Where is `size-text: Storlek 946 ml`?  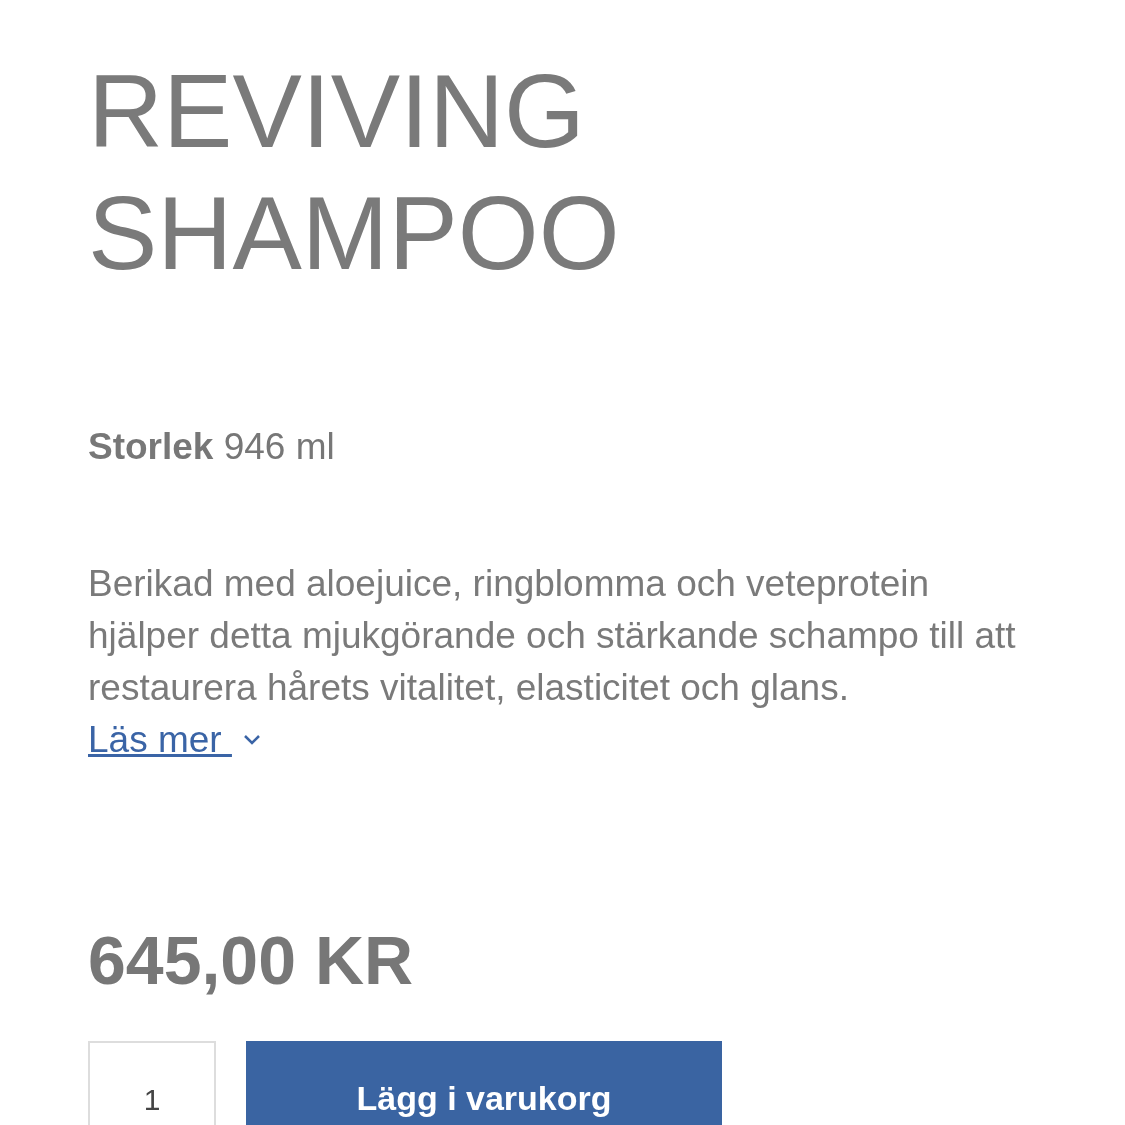
size-text: Storlek 946 ml is located at coordinates (212, 447).